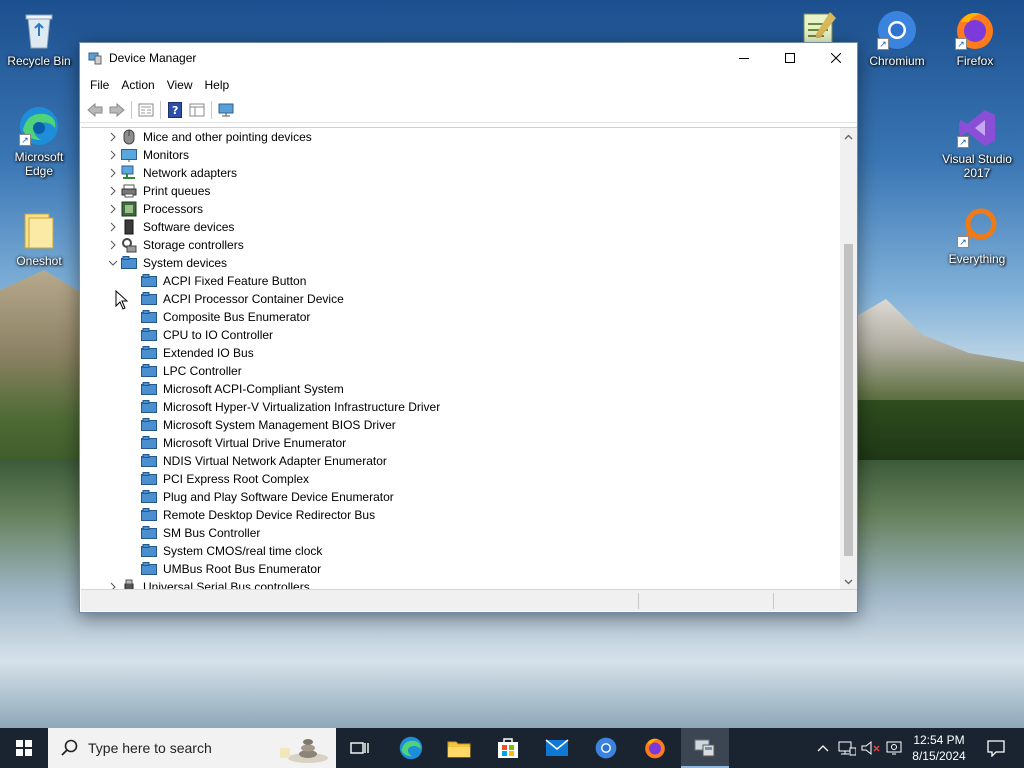  I want to click on tree-item-system-devices: System devices, so click(166, 263).